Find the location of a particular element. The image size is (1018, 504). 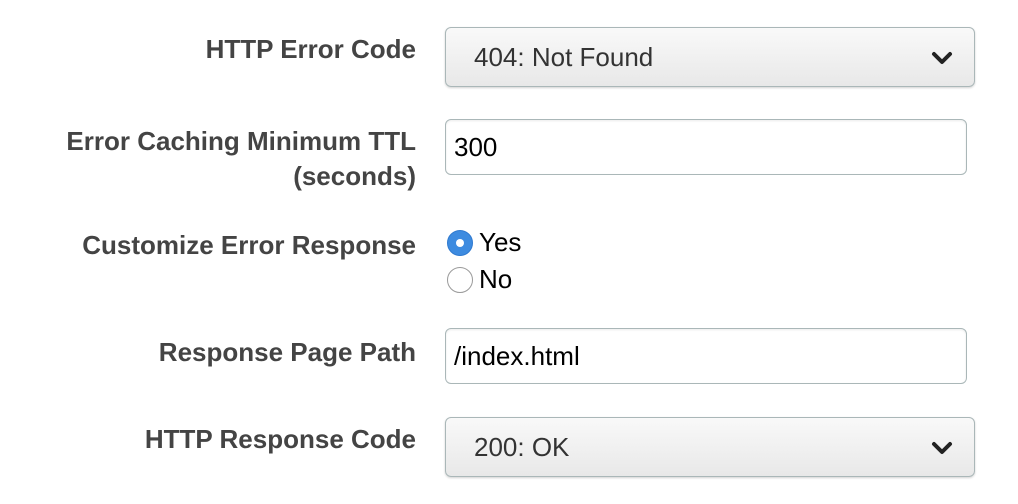

error-caching-ttl-label-line1: Error Caching Minimum TTL is located at coordinates (241, 141).